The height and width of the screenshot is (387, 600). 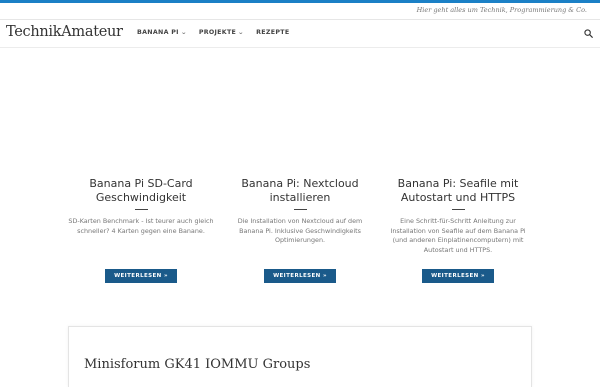 I want to click on card-title: Banana Pi: Nextcloud installieren, so click(x=300, y=190).